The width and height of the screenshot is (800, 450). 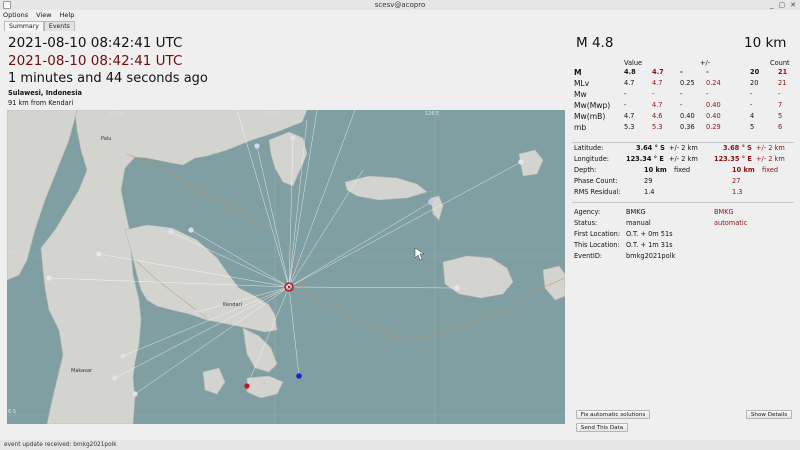 What do you see at coordinates (683, 148) in the screenshot?
I see `latitude-error: +/- 2 km` at bounding box center [683, 148].